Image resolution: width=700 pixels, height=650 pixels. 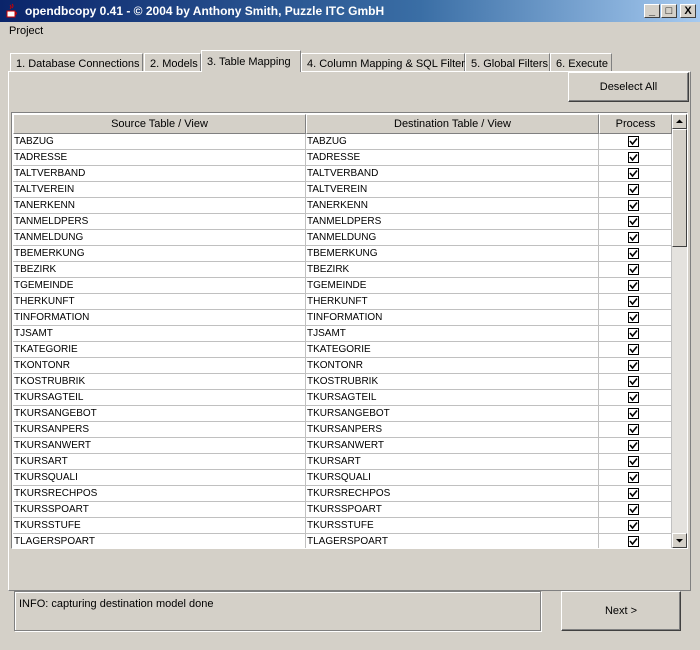 I want to click on source-table-cell: TGEMEINDE, so click(x=159, y=286).